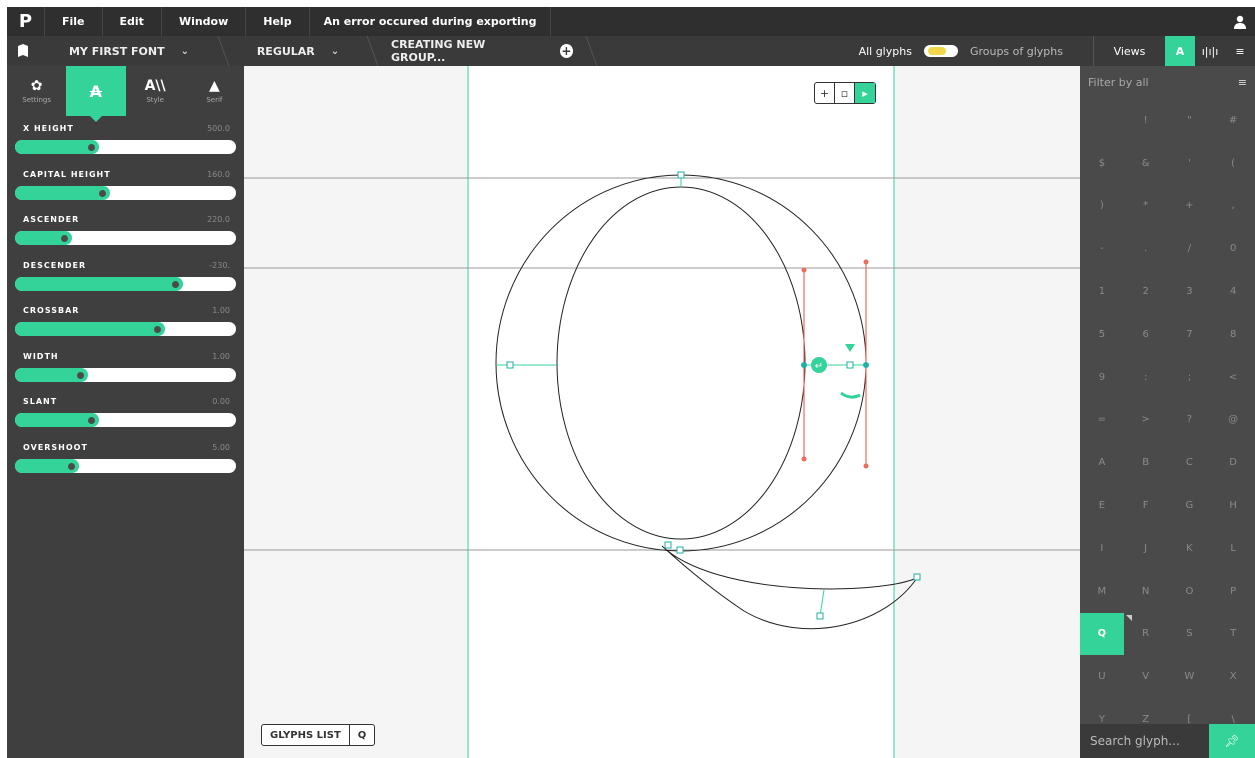  Describe the element at coordinates (1146, 676) in the screenshot. I see `glyph-cell: V` at that location.